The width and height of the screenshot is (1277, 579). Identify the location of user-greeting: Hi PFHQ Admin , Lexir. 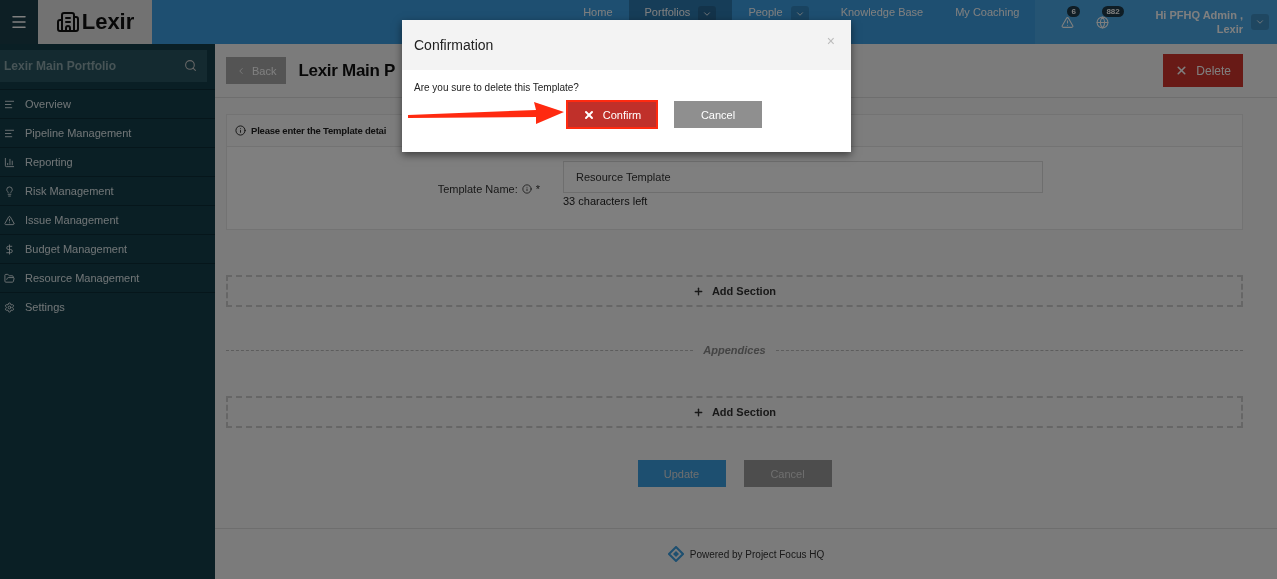
(1199, 22).